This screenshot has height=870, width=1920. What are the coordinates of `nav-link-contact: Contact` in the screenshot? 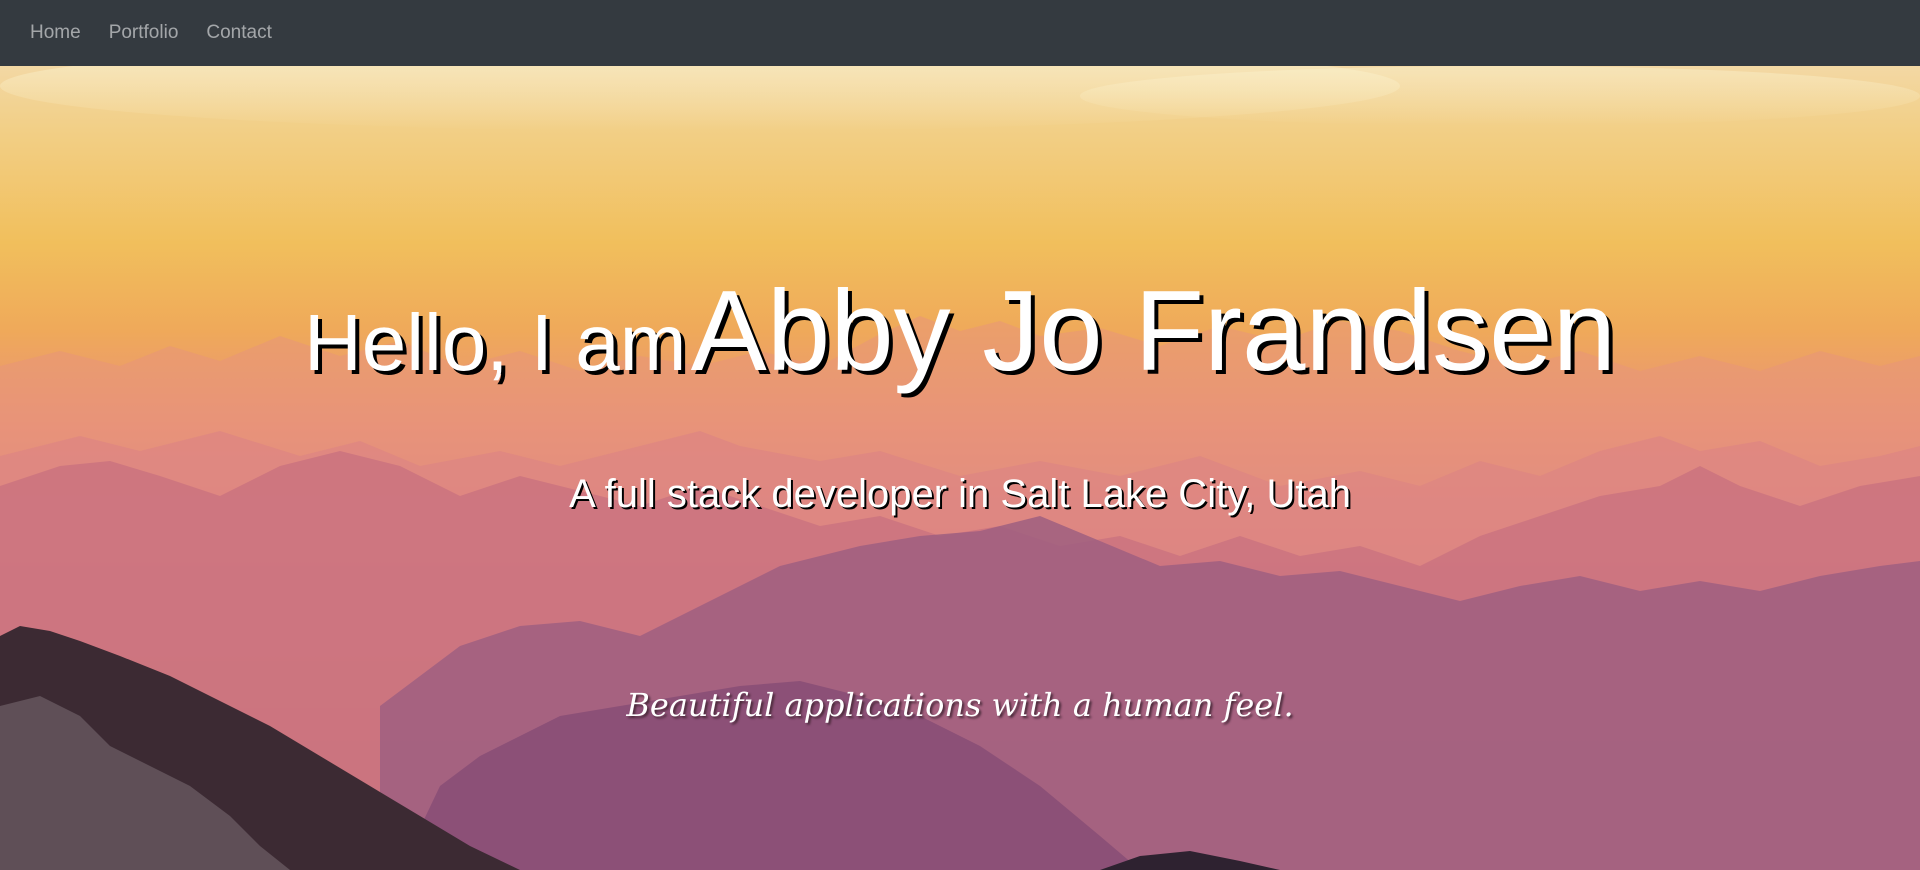 It's located at (238, 33).